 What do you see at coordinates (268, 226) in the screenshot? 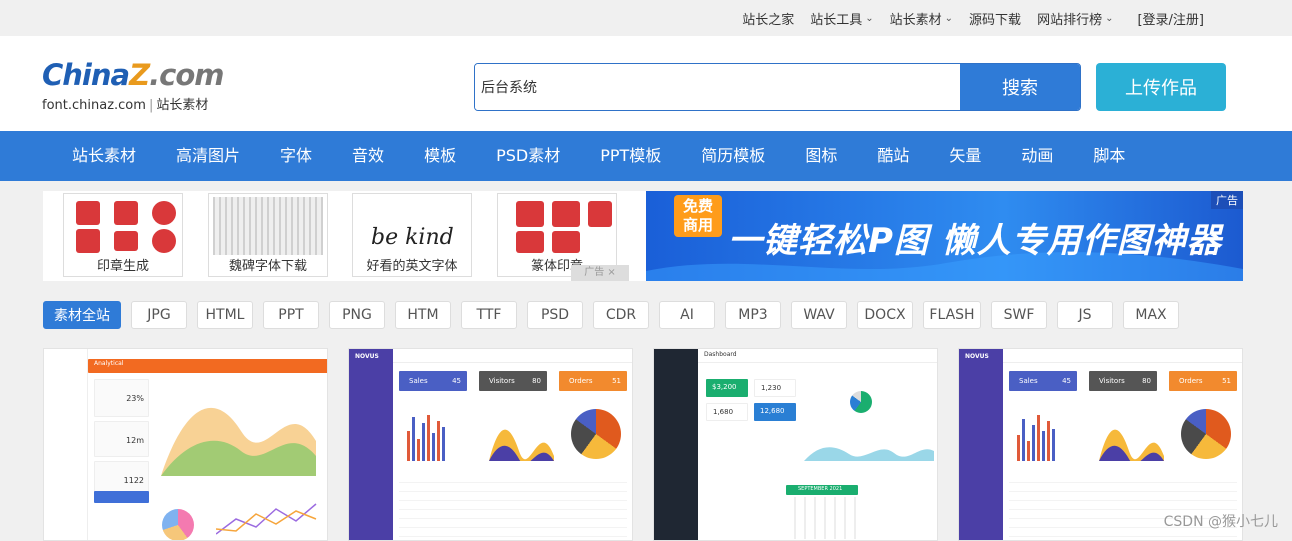
I see `calligraphy-image` at bounding box center [268, 226].